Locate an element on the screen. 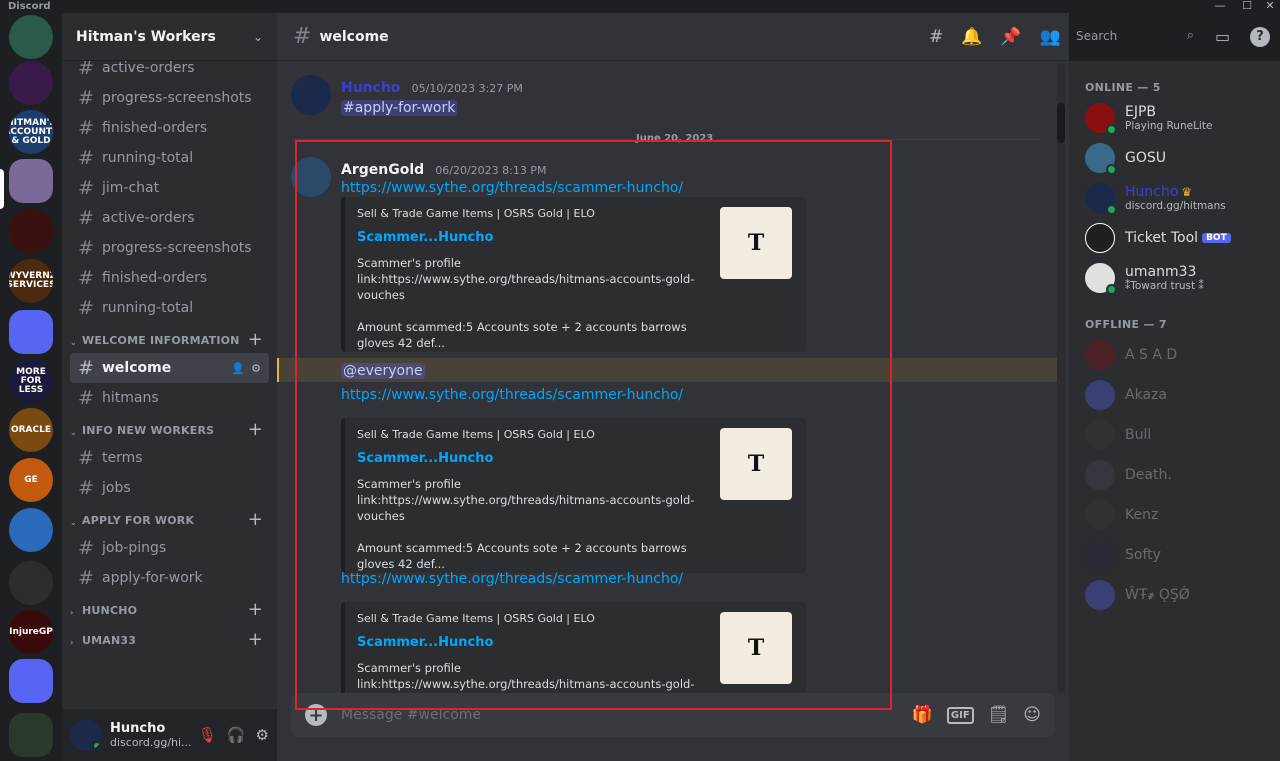 The width and height of the screenshot is (1280, 761). server-icon: ORACLE is located at coordinates (31, 430).